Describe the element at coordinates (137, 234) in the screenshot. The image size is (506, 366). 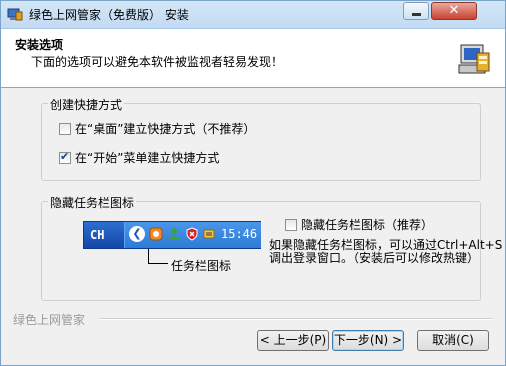
I see `chevron-left-icon: ❮` at that location.